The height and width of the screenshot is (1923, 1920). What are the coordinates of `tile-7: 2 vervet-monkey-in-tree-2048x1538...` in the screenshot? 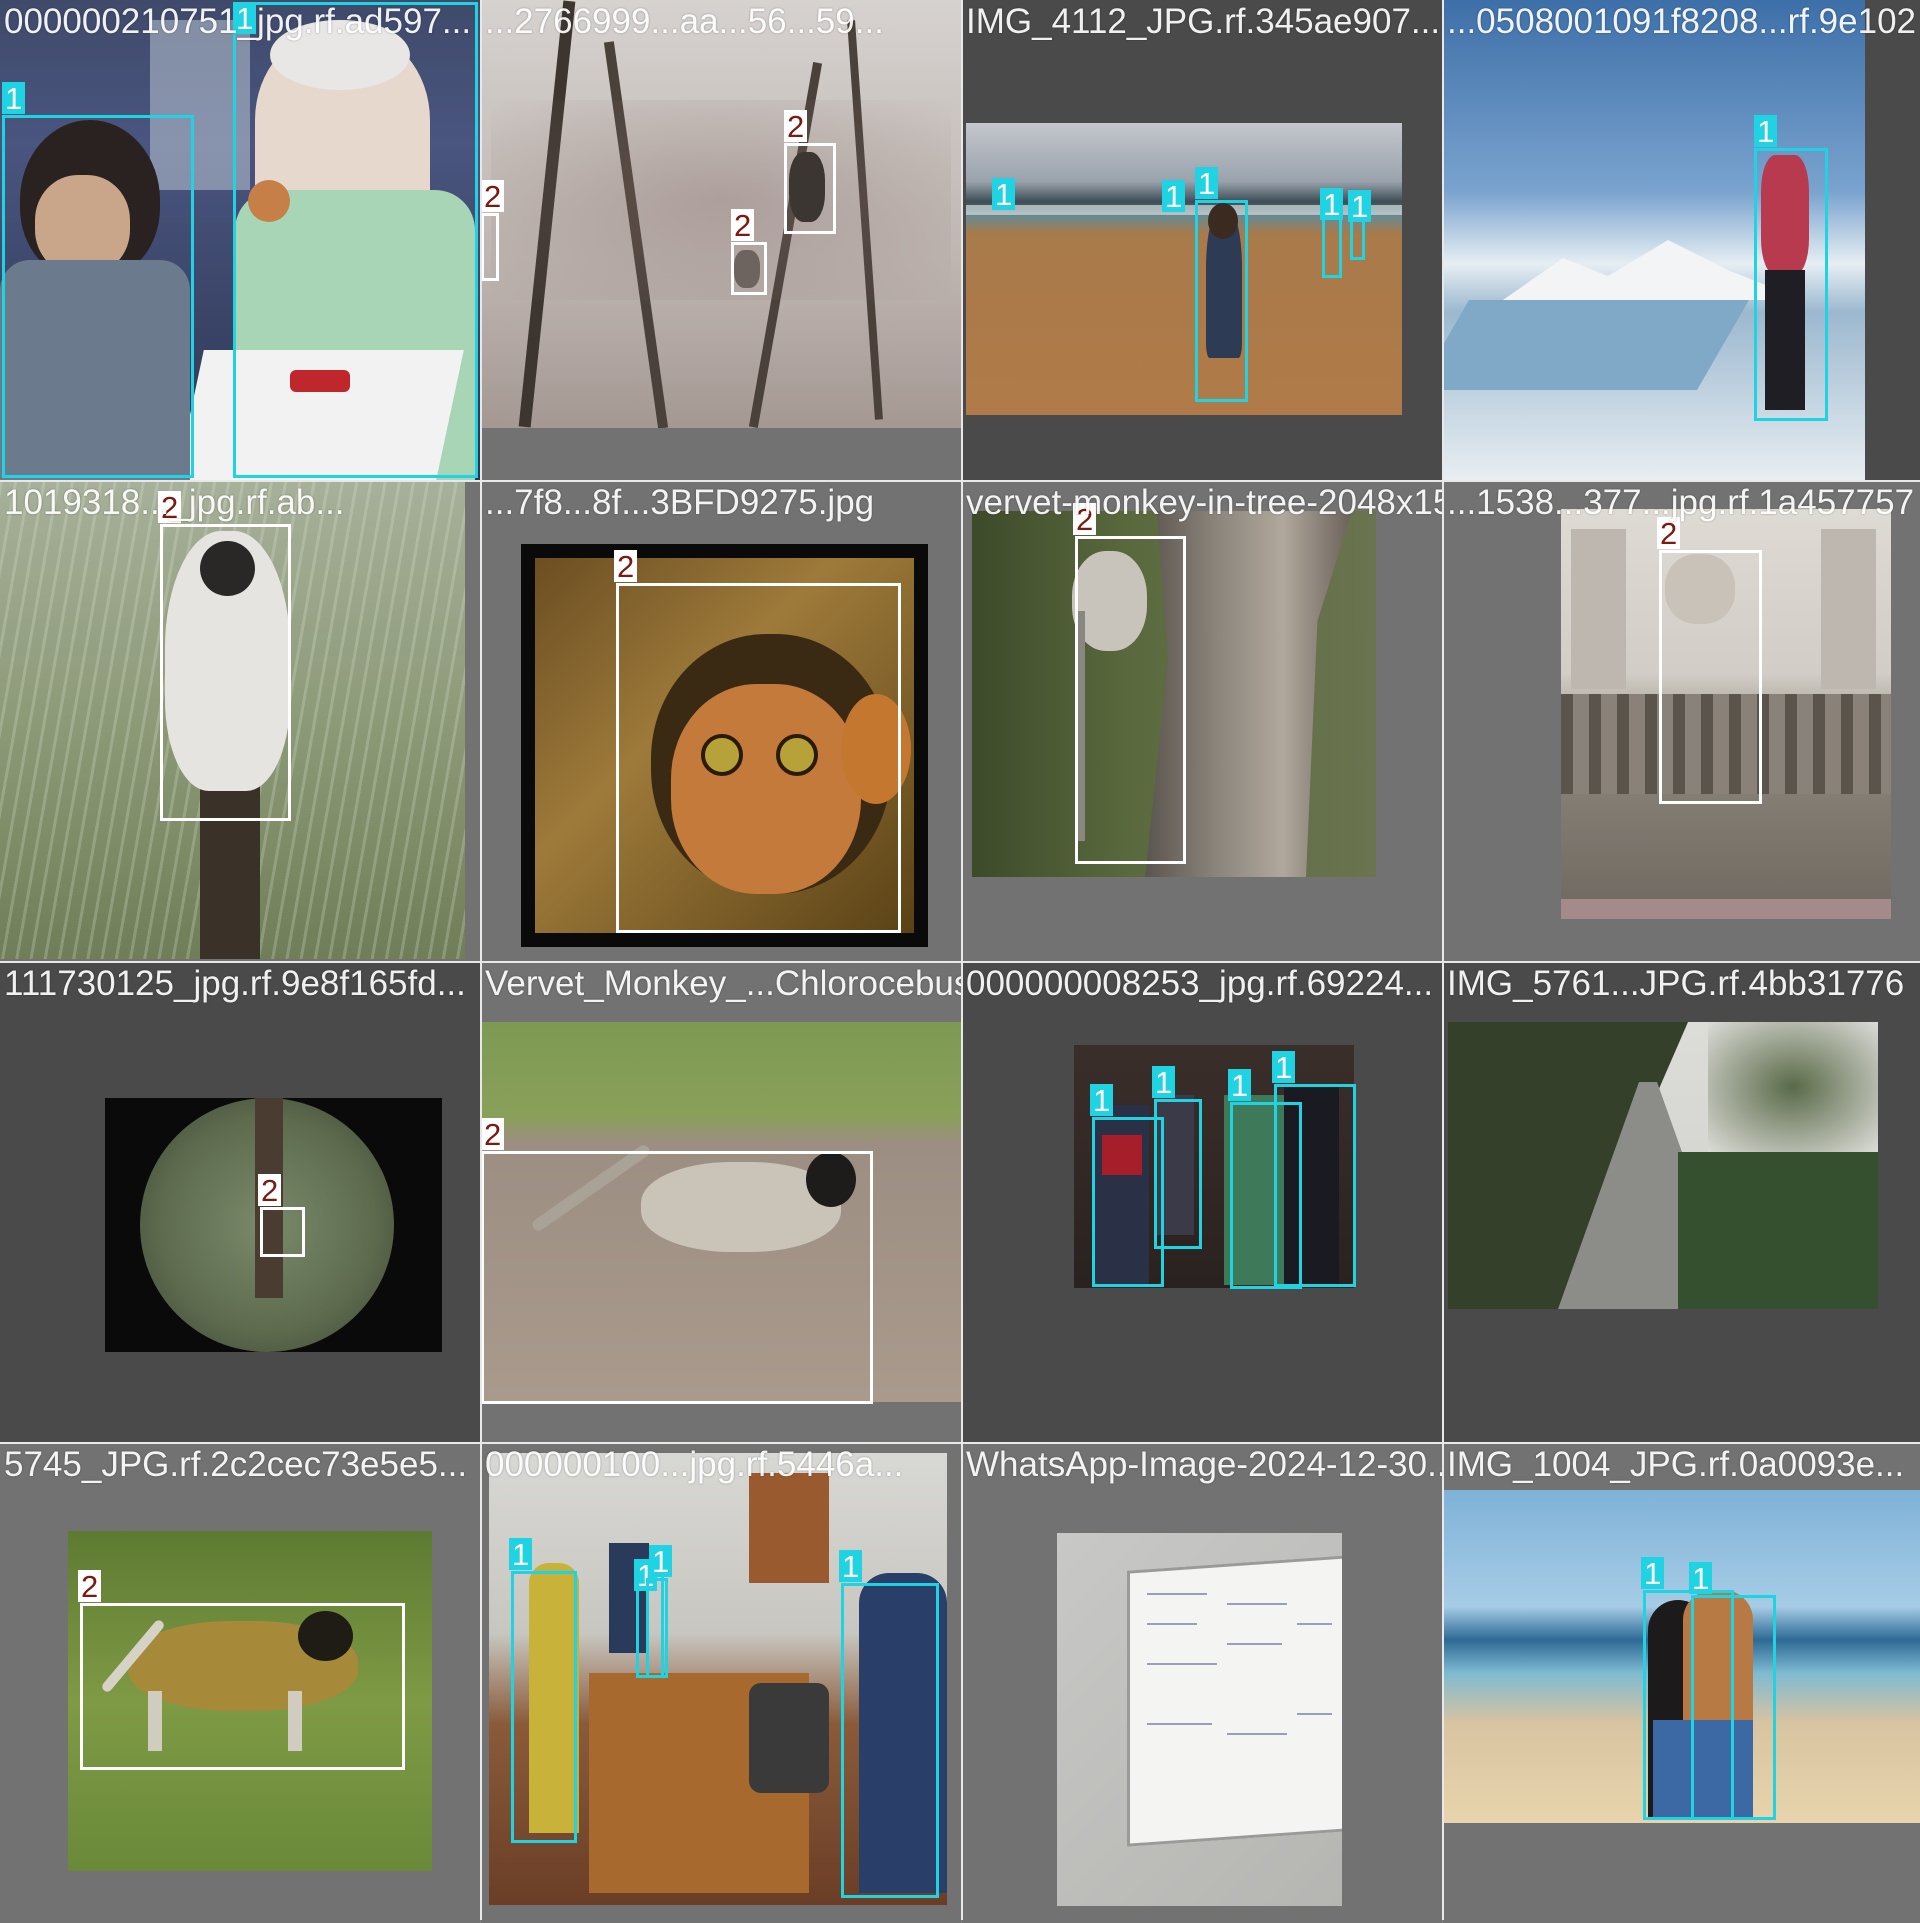 It's located at (1202, 721).